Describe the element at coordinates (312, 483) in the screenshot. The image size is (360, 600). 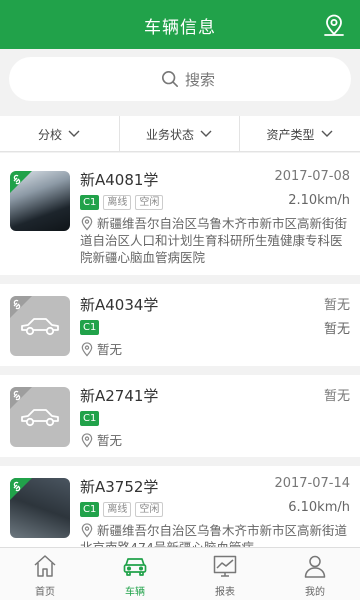
I see `vehicle-date: 2017-07-14` at that location.